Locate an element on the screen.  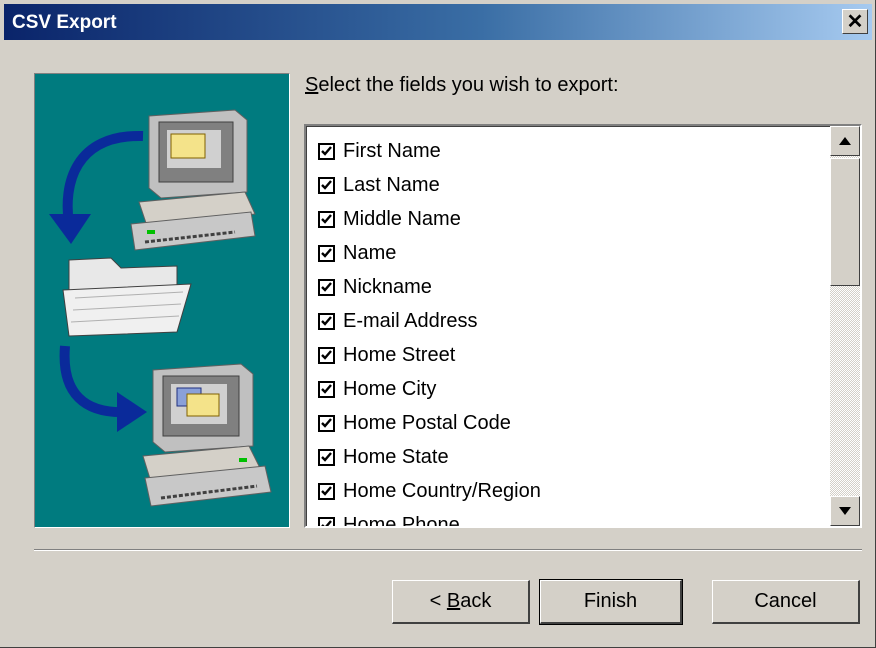
vertical-scrollbar is located at coordinates (845, 326).